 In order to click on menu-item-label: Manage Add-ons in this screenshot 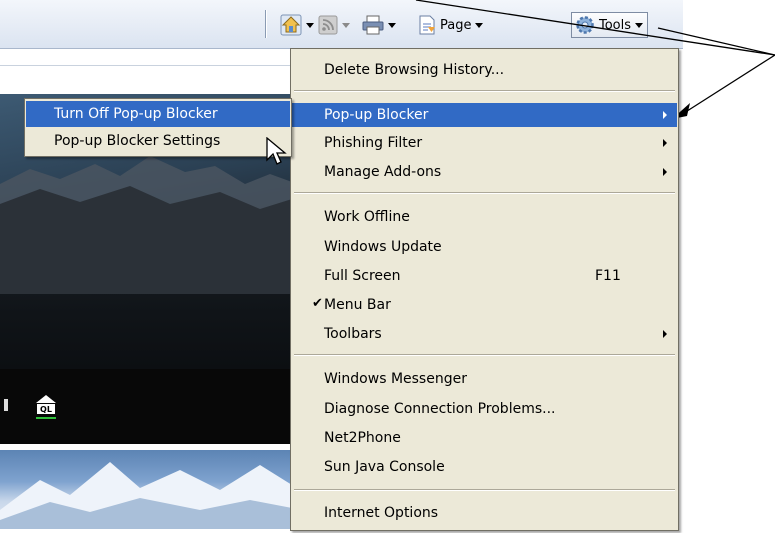, I will do `click(383, 172)`.